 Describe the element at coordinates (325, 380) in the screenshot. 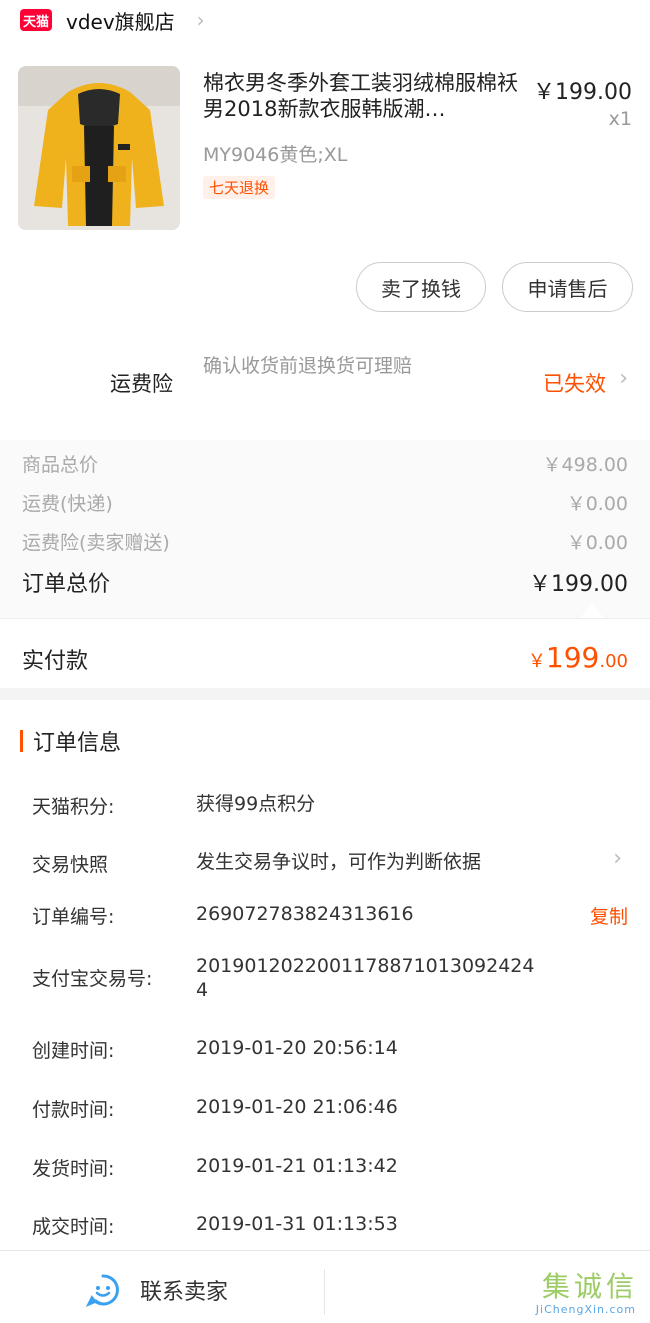

I see `shipping-insurance-row: 运费险 确认收货前退换货可理赔 已失效 ›` at that location.